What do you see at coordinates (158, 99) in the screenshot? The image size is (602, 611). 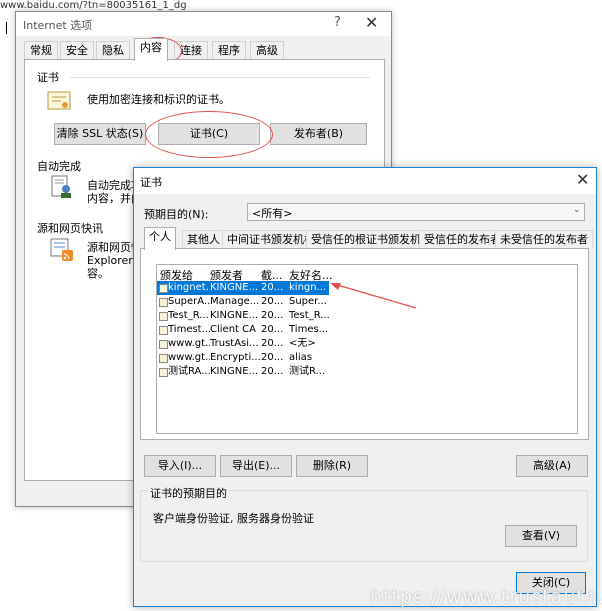 I see `cert-description: 使用加密连接和标识的证书。` at bounding box center [158, 99].